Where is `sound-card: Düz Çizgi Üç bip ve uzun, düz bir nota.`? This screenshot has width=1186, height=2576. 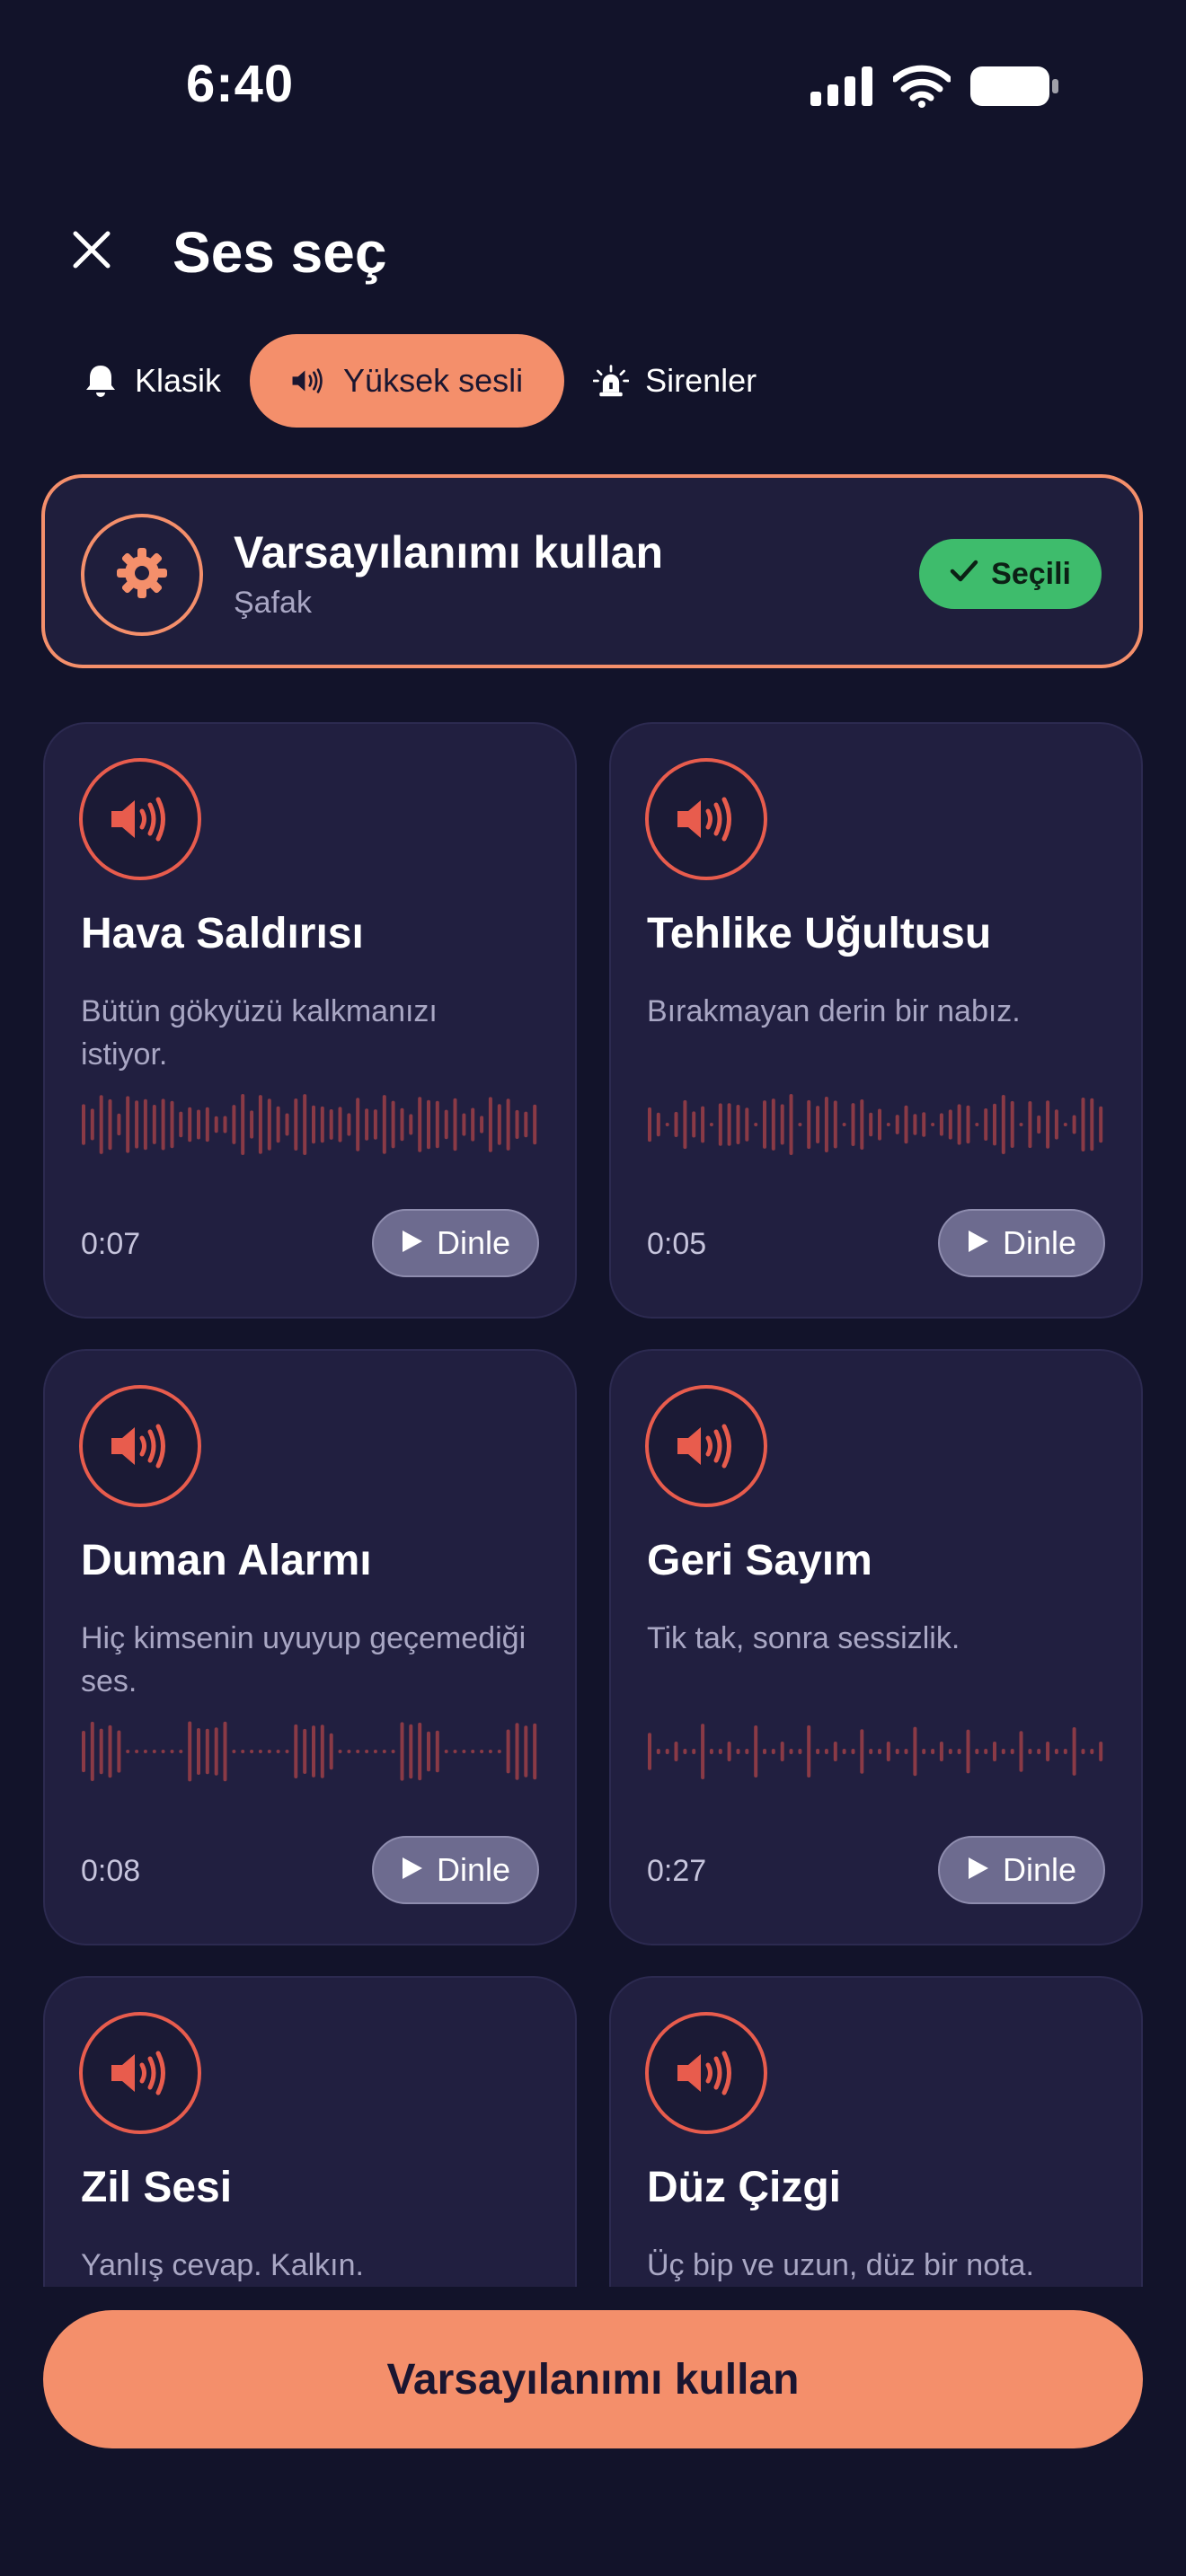
sound-card: Düz Çizgi Üç bip ve uzun, düz bir nota. is located at coordinates (876, 2131).